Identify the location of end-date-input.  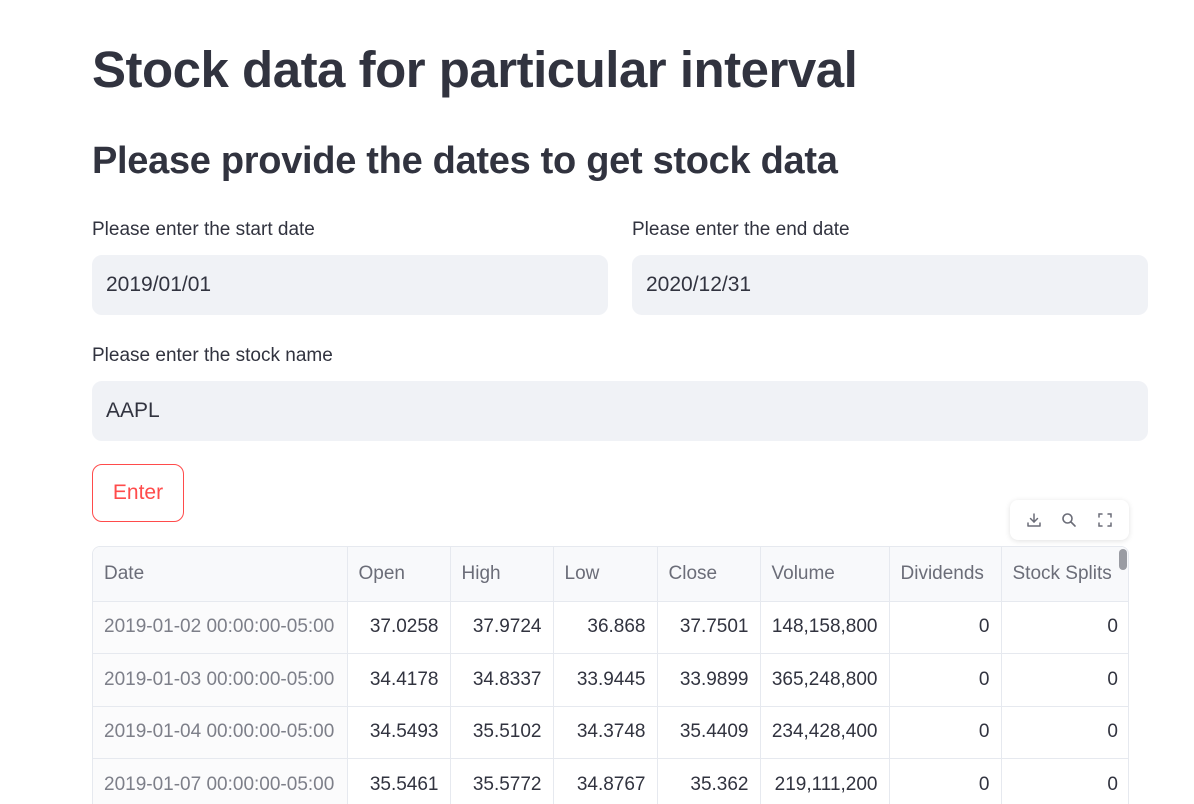
(890, 285).